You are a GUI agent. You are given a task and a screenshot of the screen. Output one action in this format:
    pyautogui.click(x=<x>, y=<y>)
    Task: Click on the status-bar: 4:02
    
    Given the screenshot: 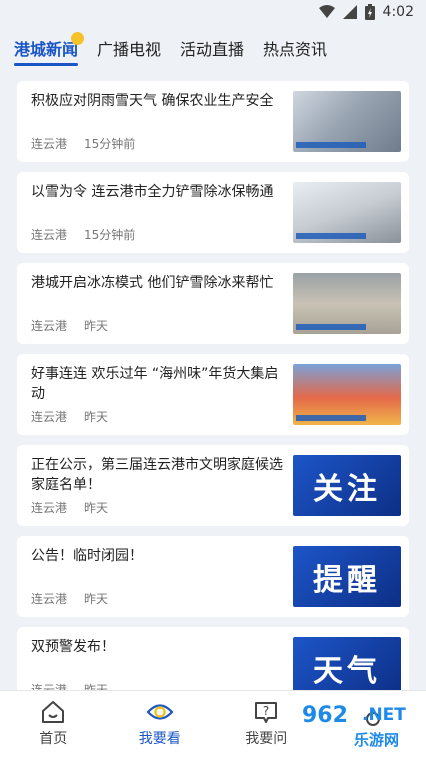 What is the action you would take?
    pyautogui.click(x=213, y=12)
    